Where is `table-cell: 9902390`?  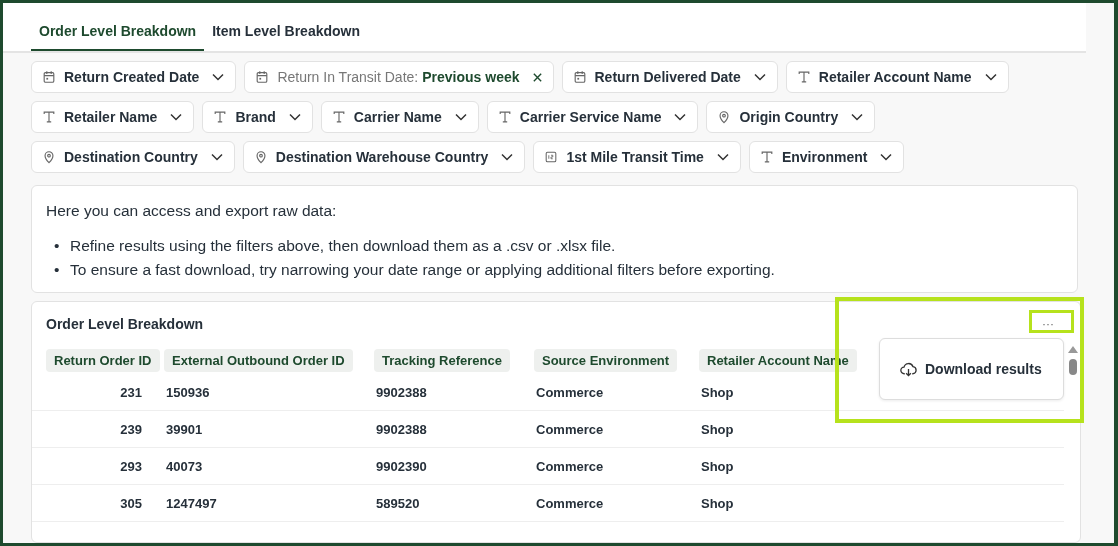 table-cell: 9902390 is located at coordinates (401, 466).